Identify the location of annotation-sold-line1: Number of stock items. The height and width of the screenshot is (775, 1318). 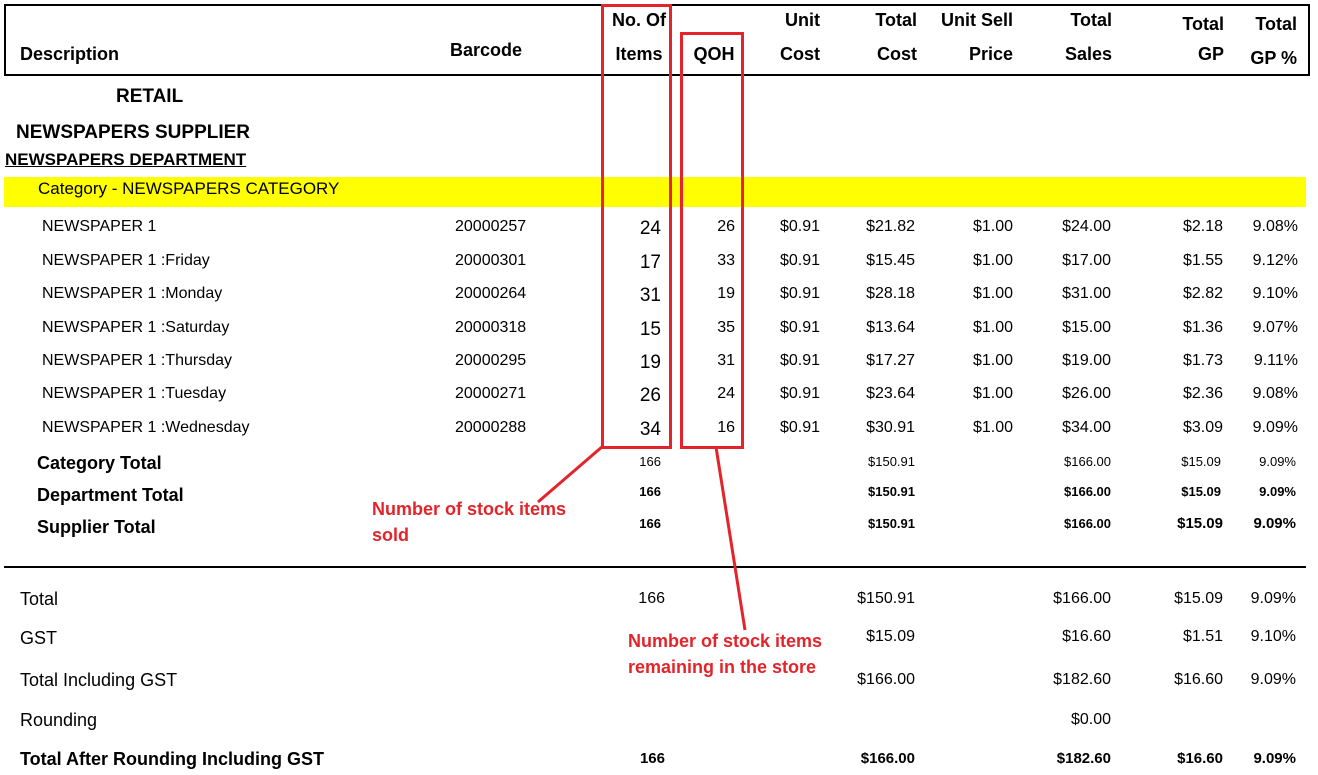
(469, 509).